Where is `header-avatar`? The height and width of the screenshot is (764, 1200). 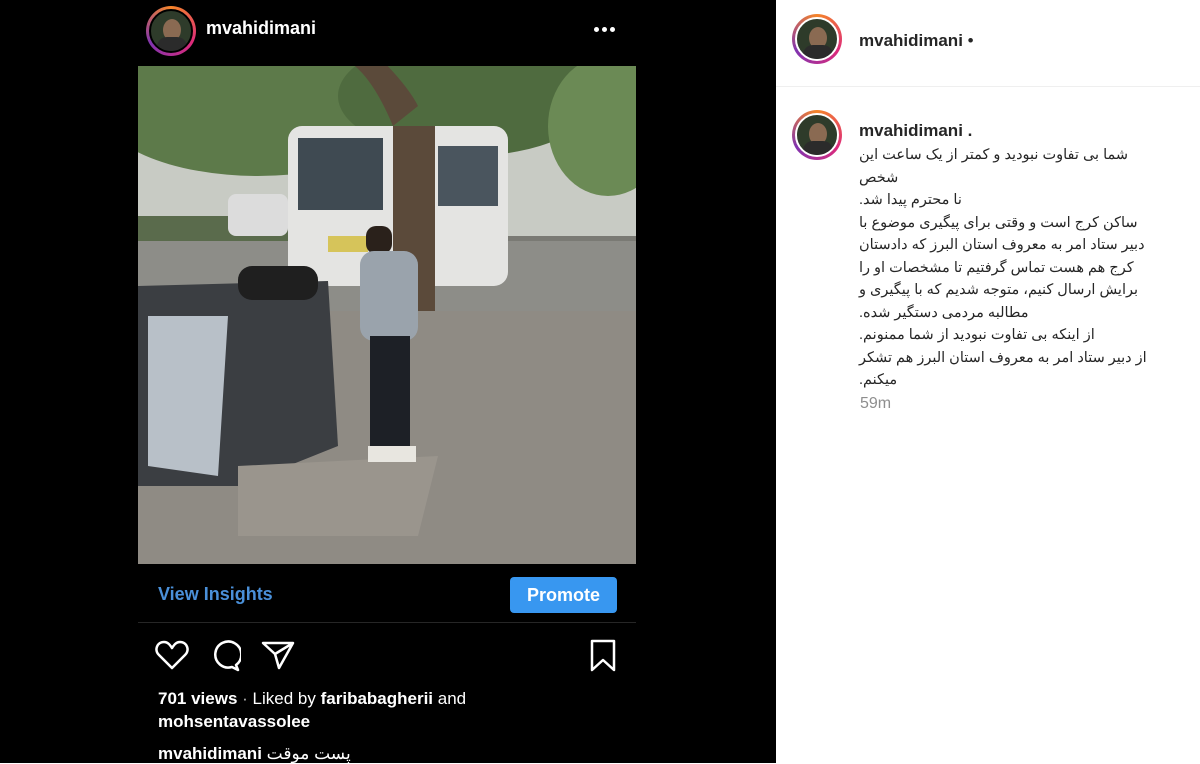
header-avatar is located at coordinates (817, 39).